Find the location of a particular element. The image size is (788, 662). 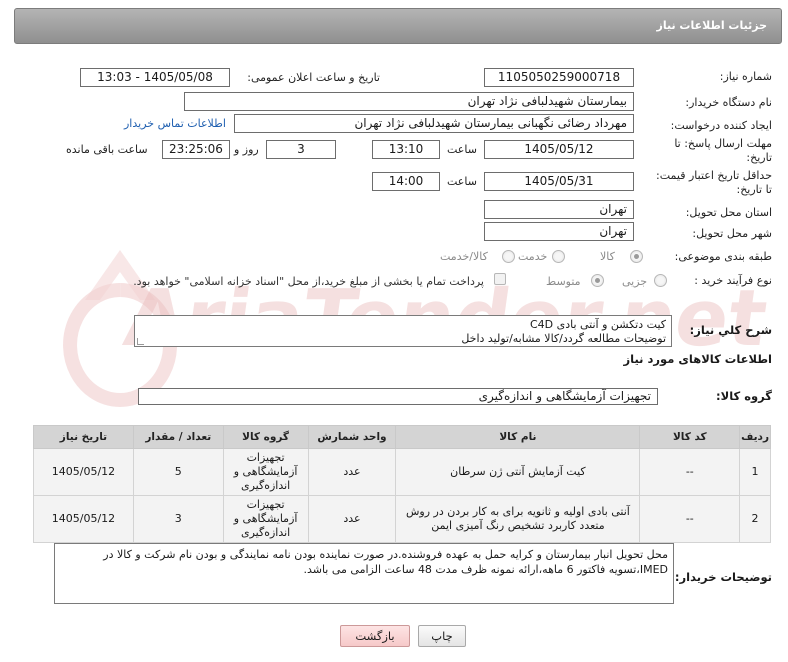

header-bar: جزئیات اطلاعات نیاز is located at coordinates (398, 26).